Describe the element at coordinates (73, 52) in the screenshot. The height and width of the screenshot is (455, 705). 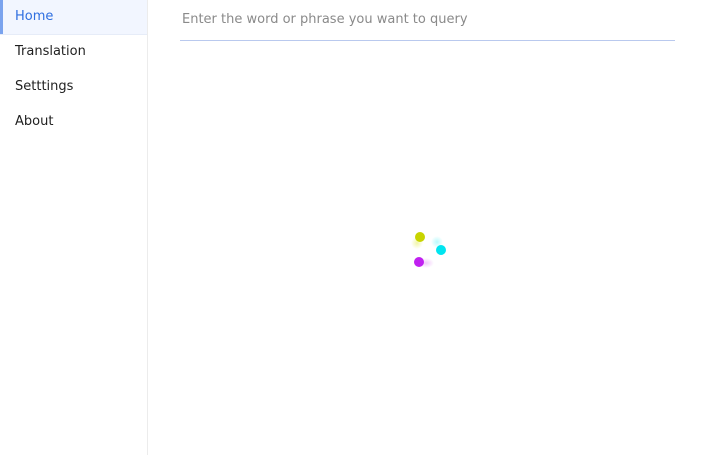
I see `sidebar-item-translation: Translation` at that location.